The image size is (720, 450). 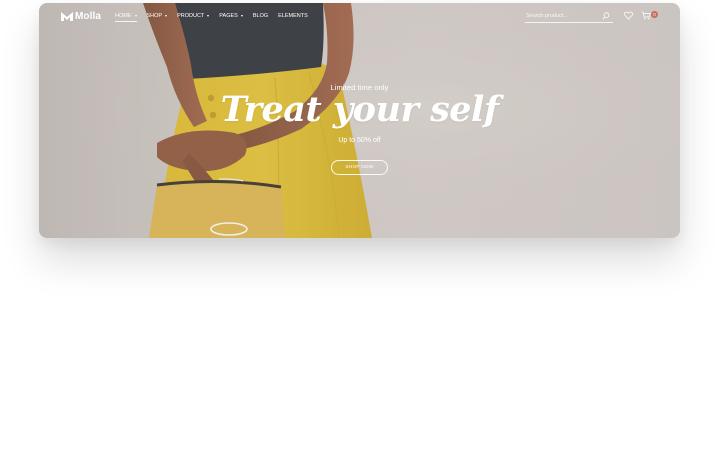 What do you see at coordinates (154, 15) in the screenshot?
I see `nav-item-label: Shop` at bounding box center [154, 15].